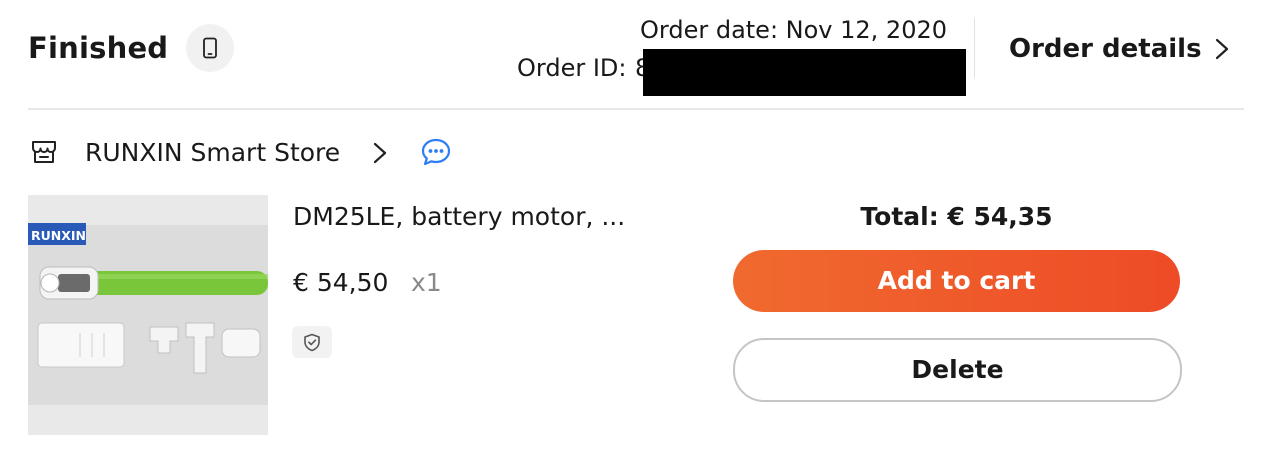 Image resolution: width=1264 pixels, height=450 pixels. I want to click on order-details-link: Order details, so click(1105, 49).